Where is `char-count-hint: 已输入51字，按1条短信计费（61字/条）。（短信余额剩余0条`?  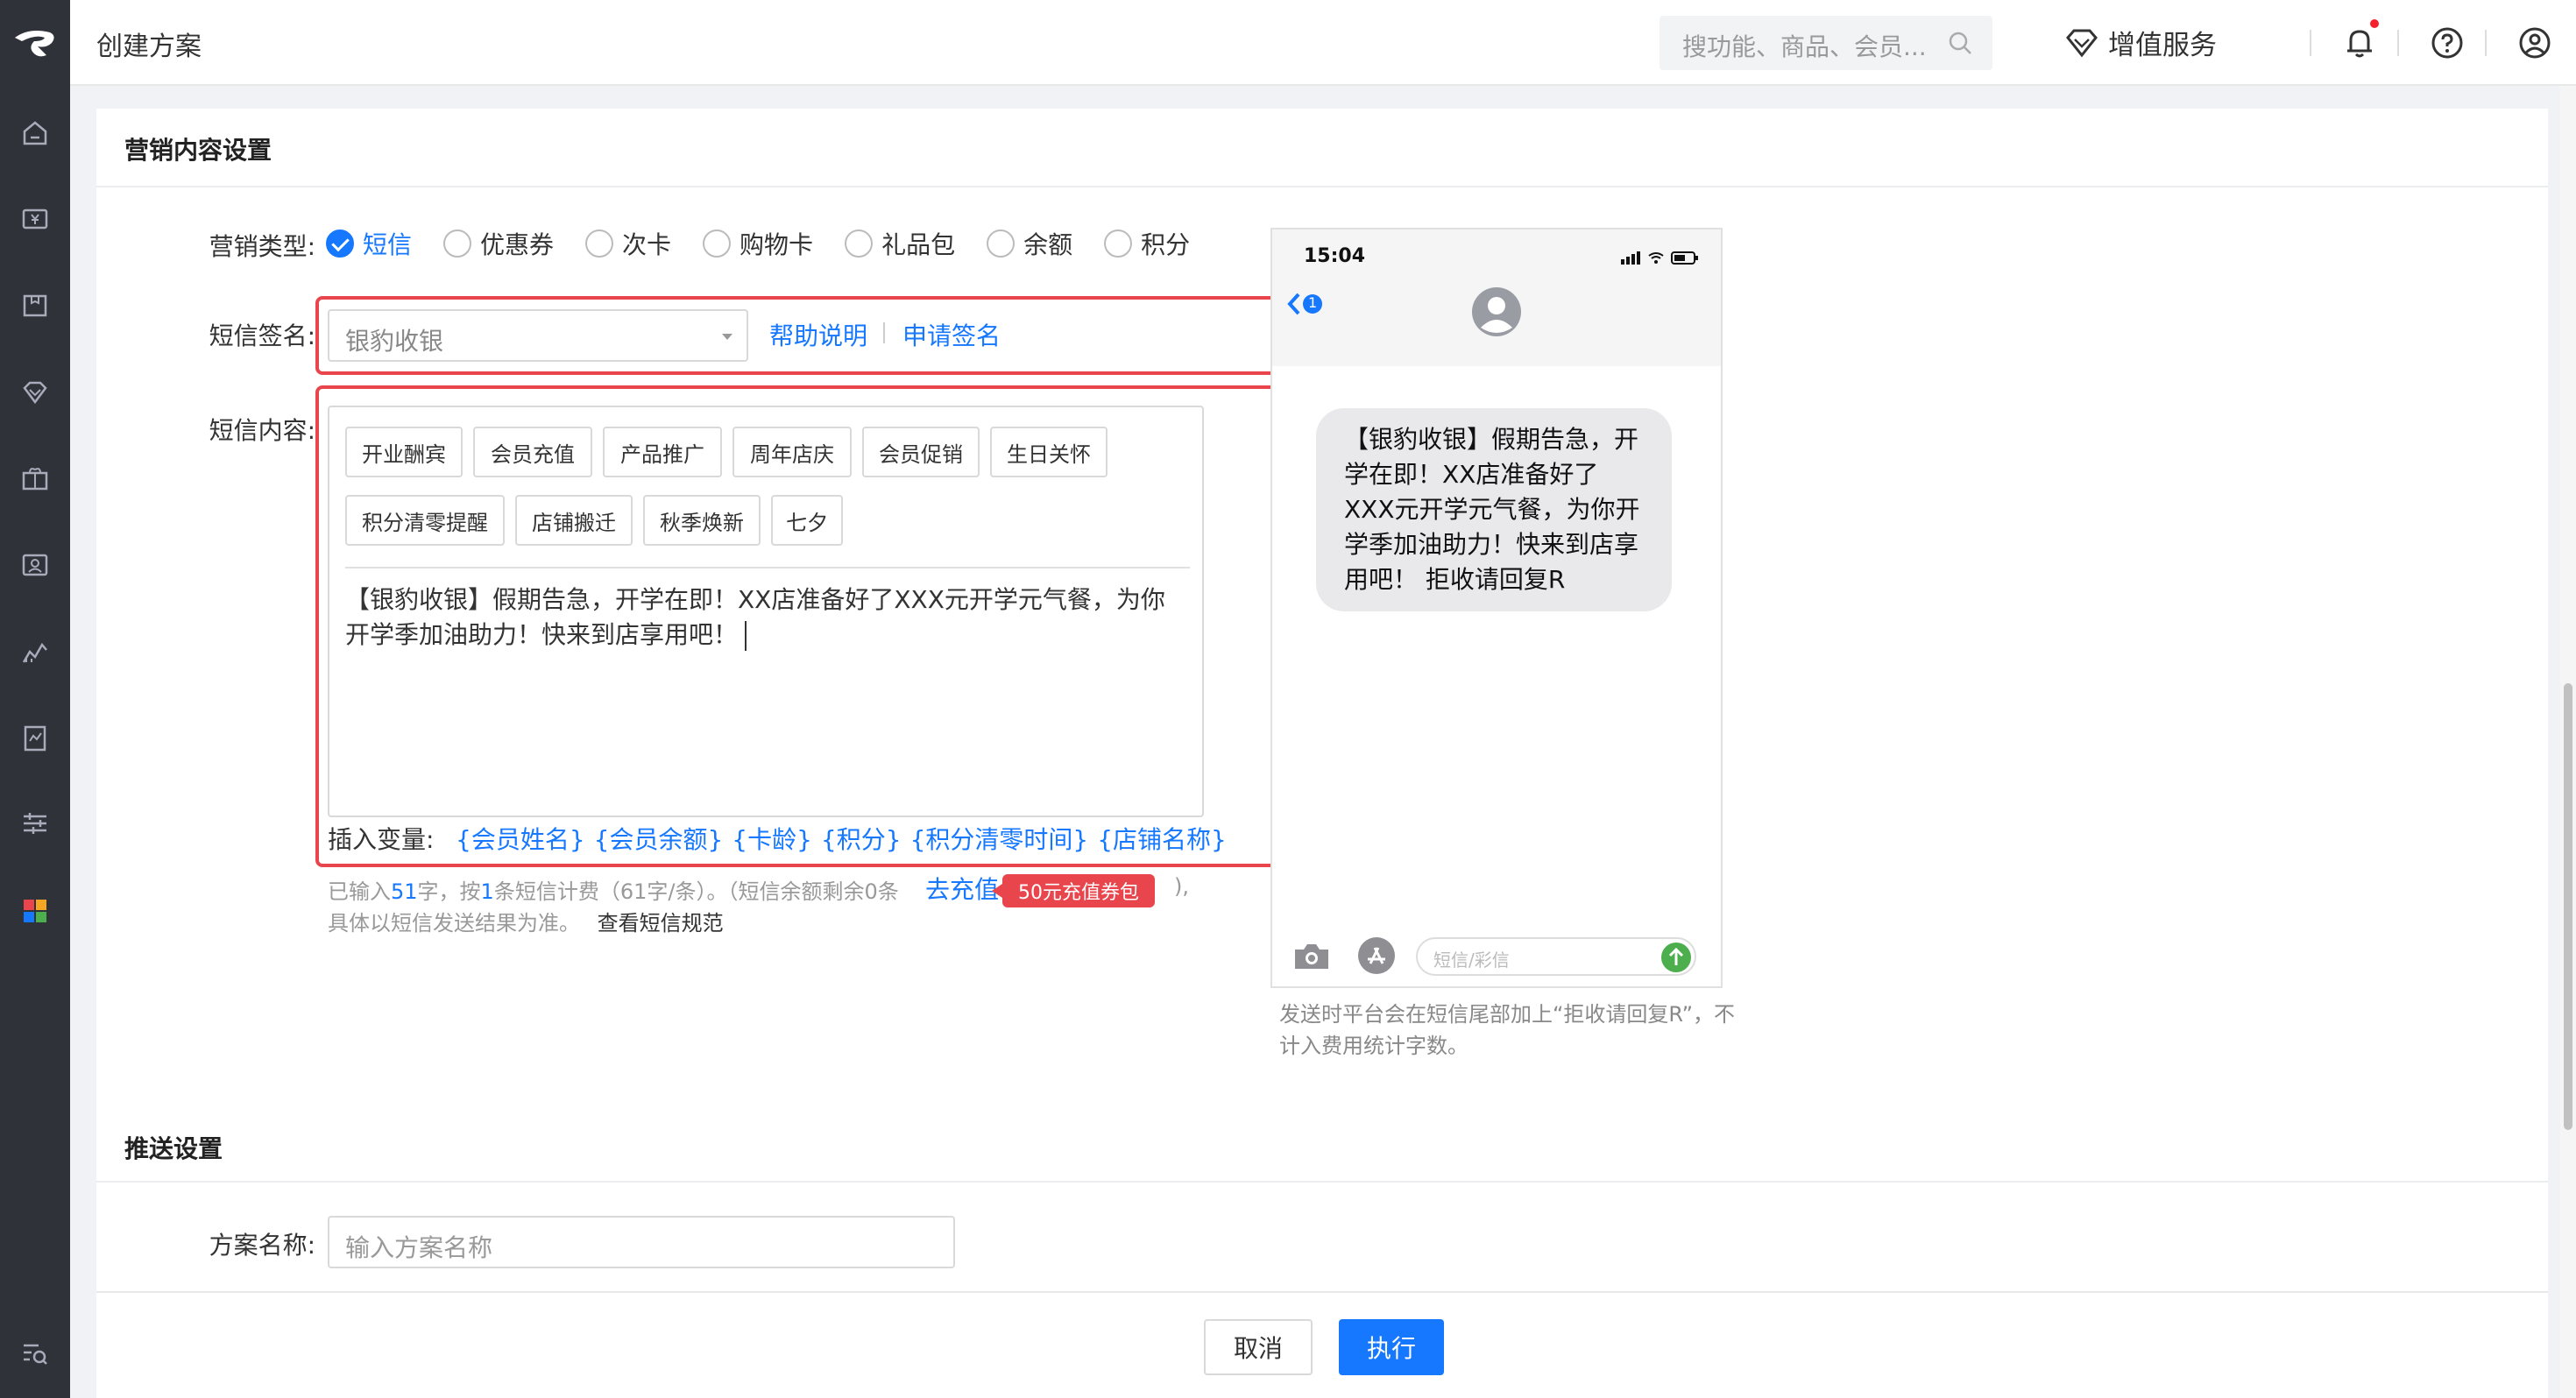 char-count-hint: 已输入51字，按1条短信计费（61字/条）。（短信余额剩余0条 is located at coordinates (613, 889).